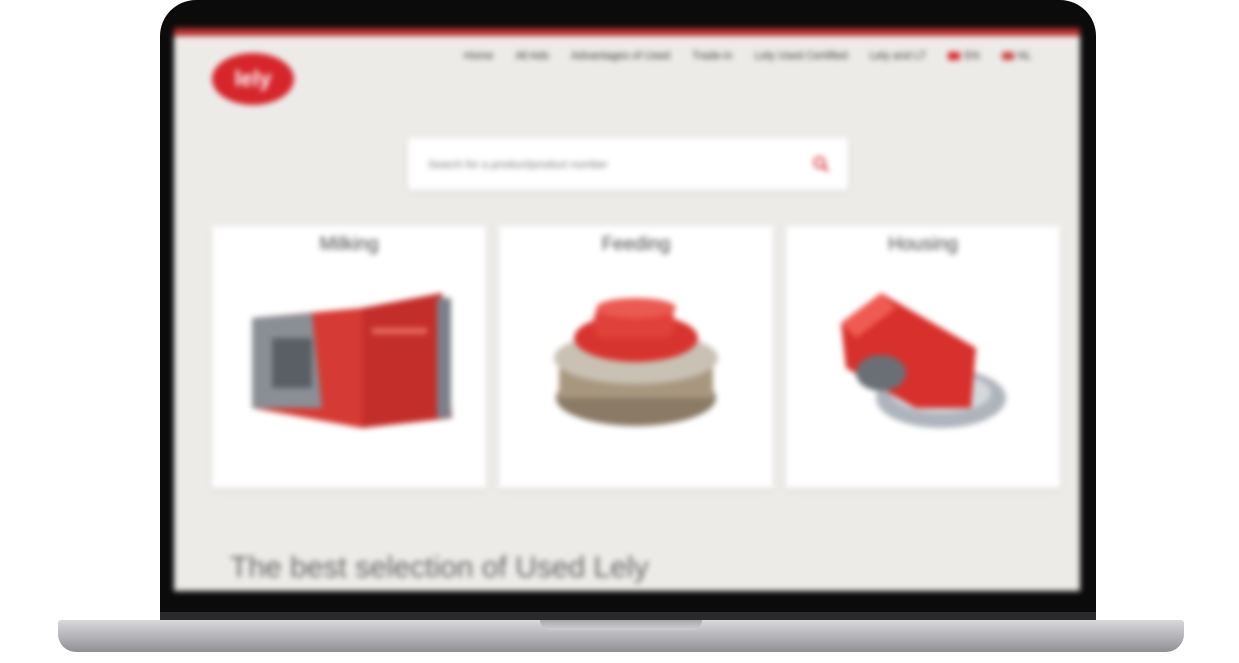 The image size is (1239, 663). I want to click on search-box, so click(628, 164).